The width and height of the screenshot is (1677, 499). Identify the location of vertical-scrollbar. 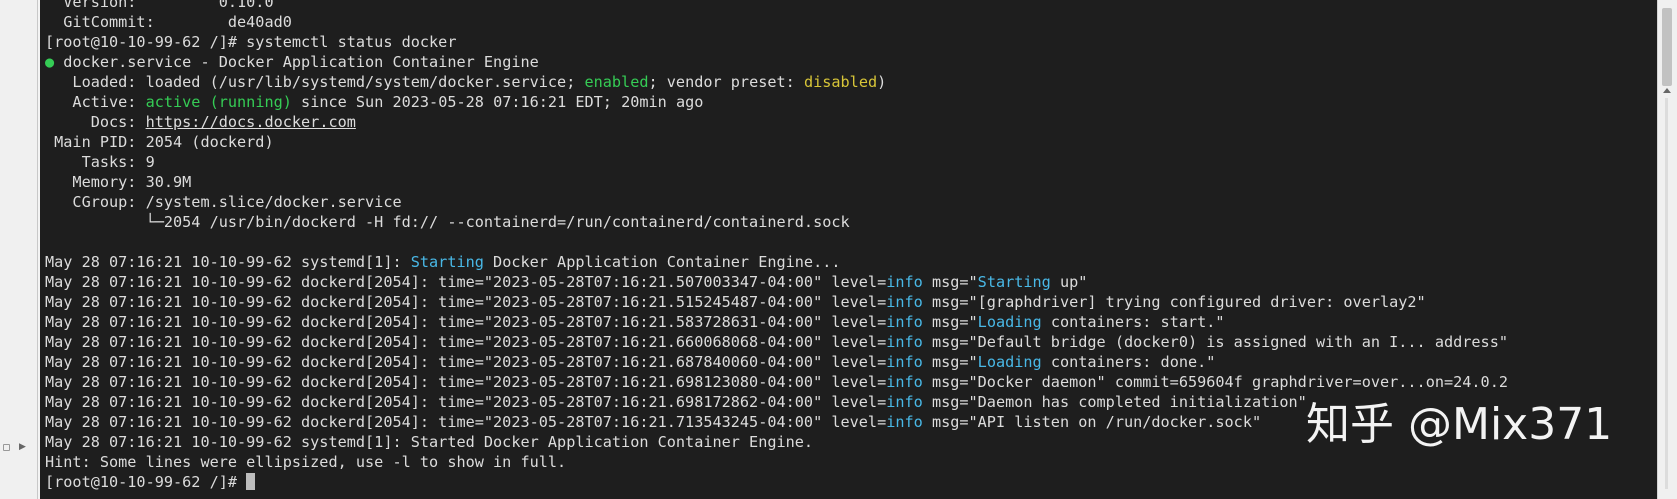
(1667, 249).